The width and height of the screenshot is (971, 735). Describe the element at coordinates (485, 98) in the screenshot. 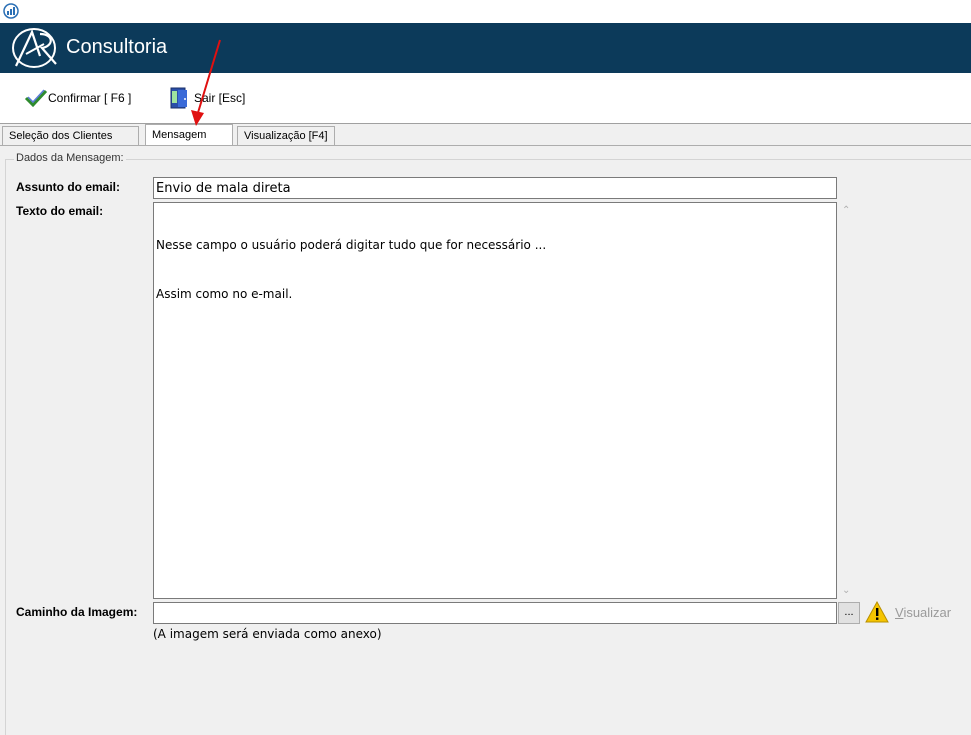

I see `toolbar: Confirmar [ F6 ] Sair [Esc]` at that location.